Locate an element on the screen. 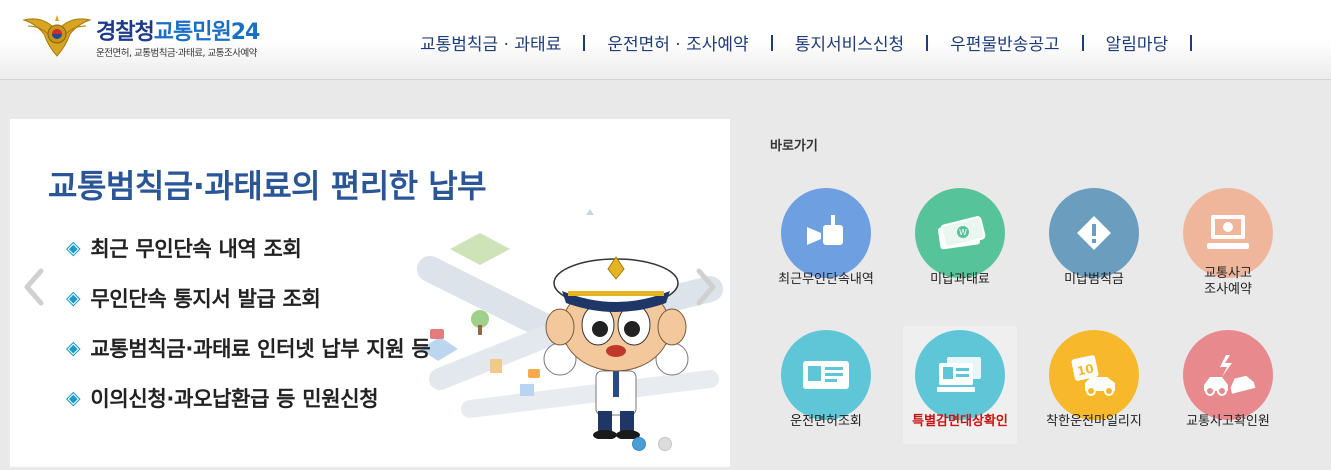 The image size is (1331, 470). quick-link-unpaid-fines: W 미납과태료 is located at coordinates (960, 243).